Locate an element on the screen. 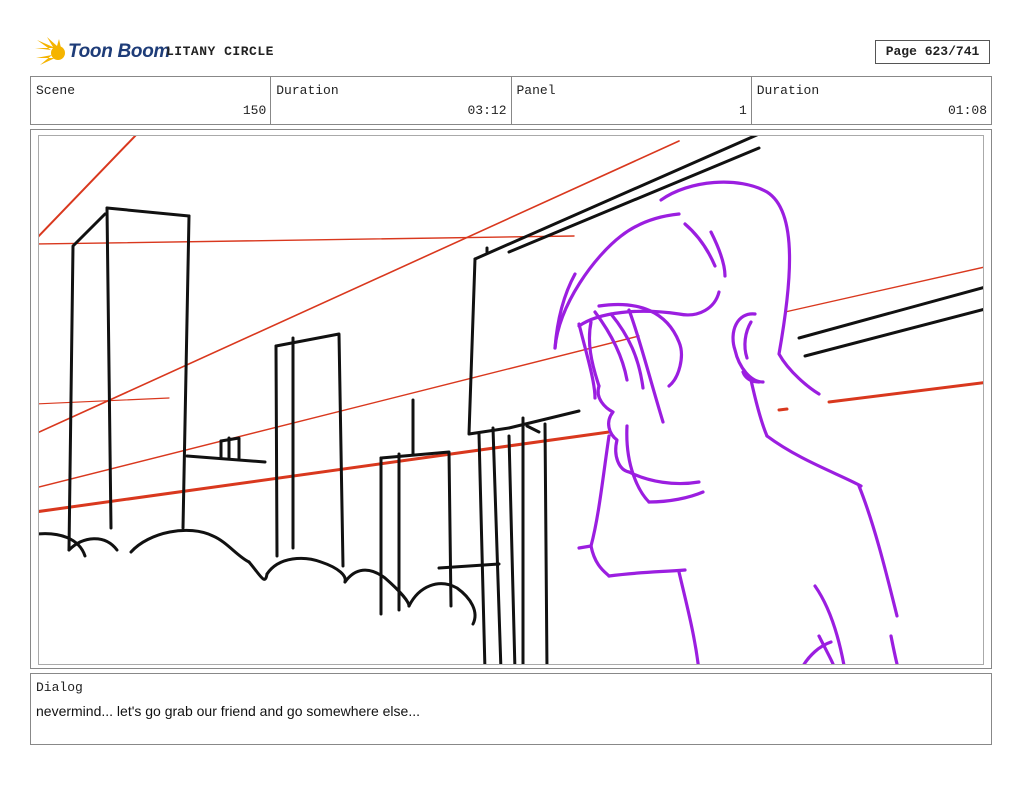 Image resolution: width=1024 pixels, height=791 pixels. panel-duration-cell: Duration 01:08 is located at coordinates (871, 100).